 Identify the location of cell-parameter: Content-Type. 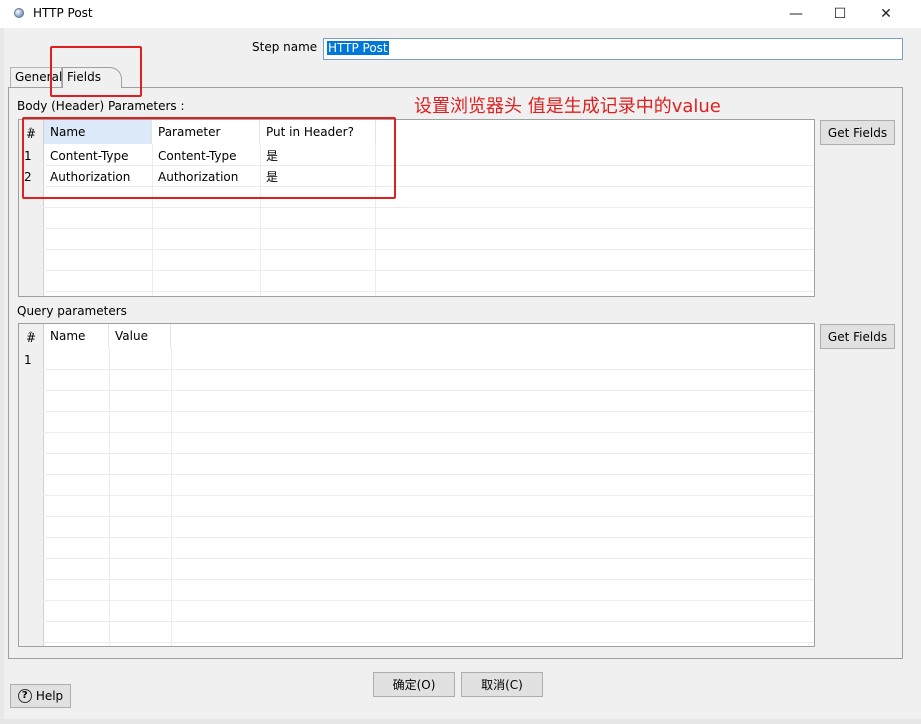
(194, 156).